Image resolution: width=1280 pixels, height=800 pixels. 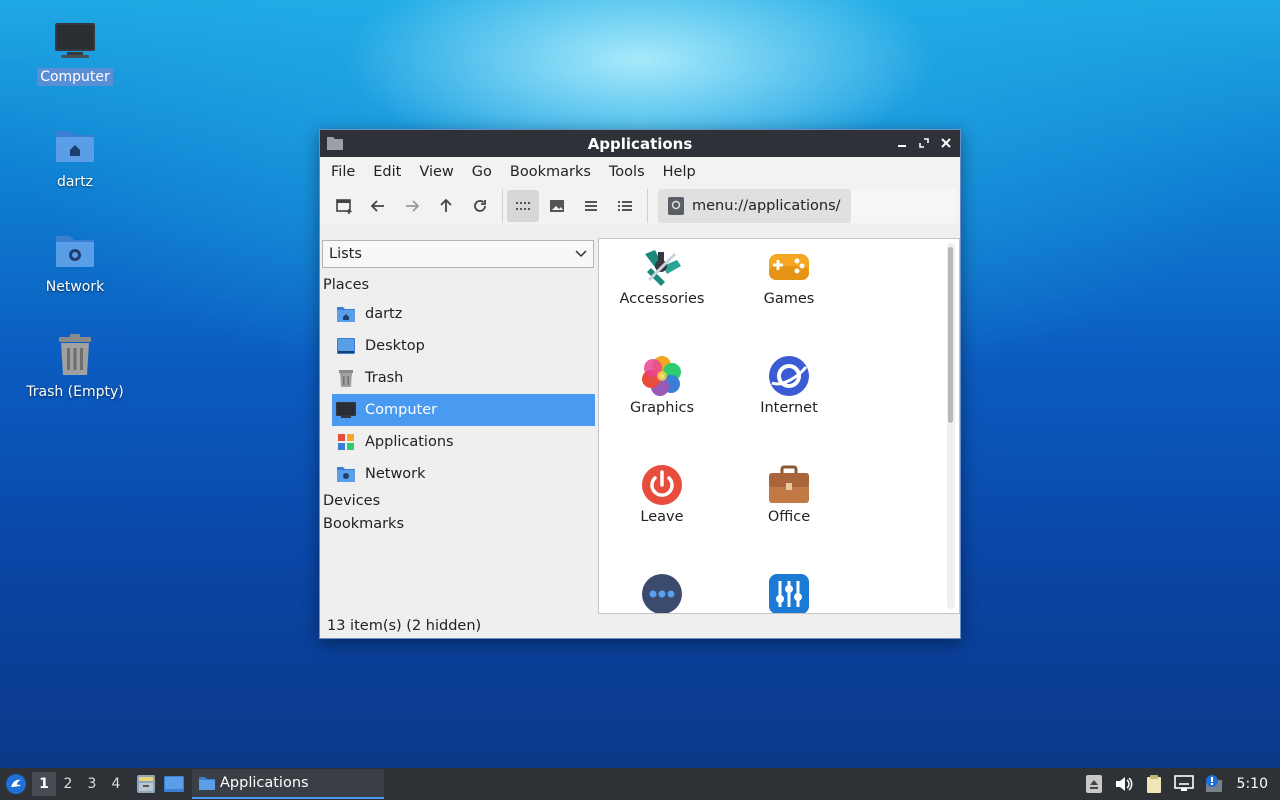 I want to click on window-title: Applications, so click(x=640, y=143).